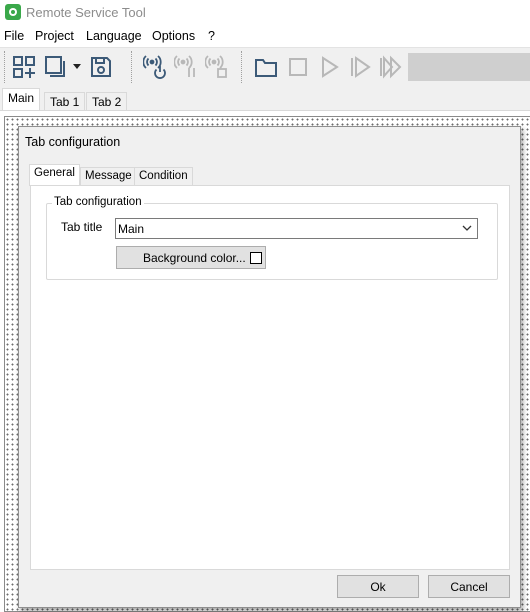  Describe the element at coordinates (82, 227) in the screenshot. I see `tab-title-label: Tab title` at that location.